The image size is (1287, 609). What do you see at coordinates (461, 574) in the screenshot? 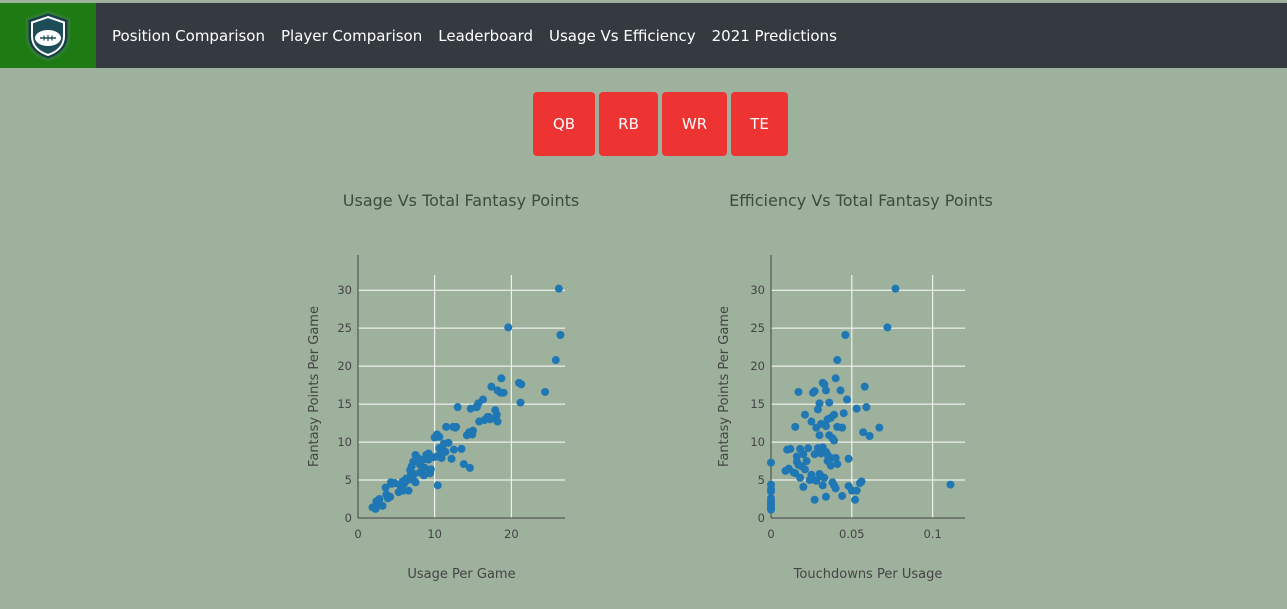
I see `usage-x-axis-label: Usage Per Game` at bounding box center [461, 574].